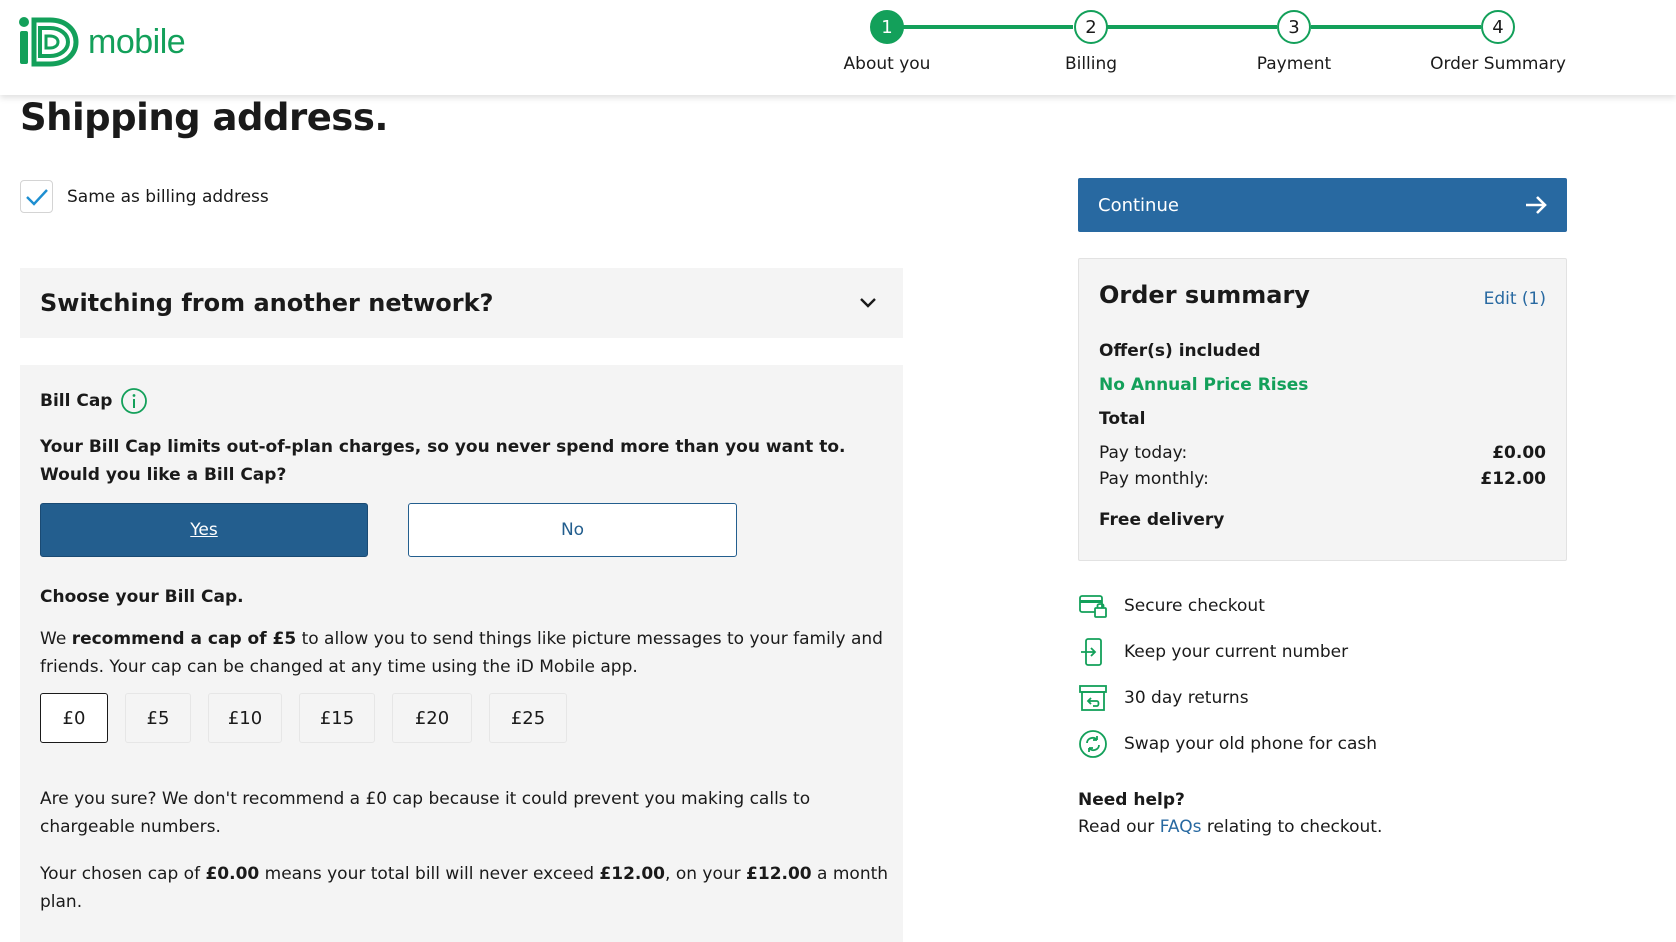 This screenshot has width=1676, height=942. I want to click on chevron-down-icon, so click(868, 303).